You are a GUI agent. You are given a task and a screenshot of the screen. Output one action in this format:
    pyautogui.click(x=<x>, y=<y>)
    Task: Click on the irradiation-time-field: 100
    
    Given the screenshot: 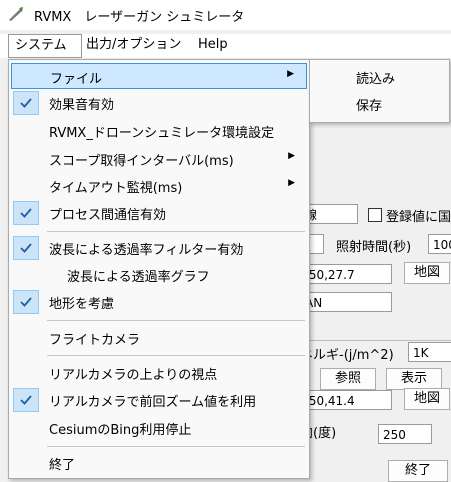 What is the action you would take?
    pyautogui.click(x=439, y=244)
    